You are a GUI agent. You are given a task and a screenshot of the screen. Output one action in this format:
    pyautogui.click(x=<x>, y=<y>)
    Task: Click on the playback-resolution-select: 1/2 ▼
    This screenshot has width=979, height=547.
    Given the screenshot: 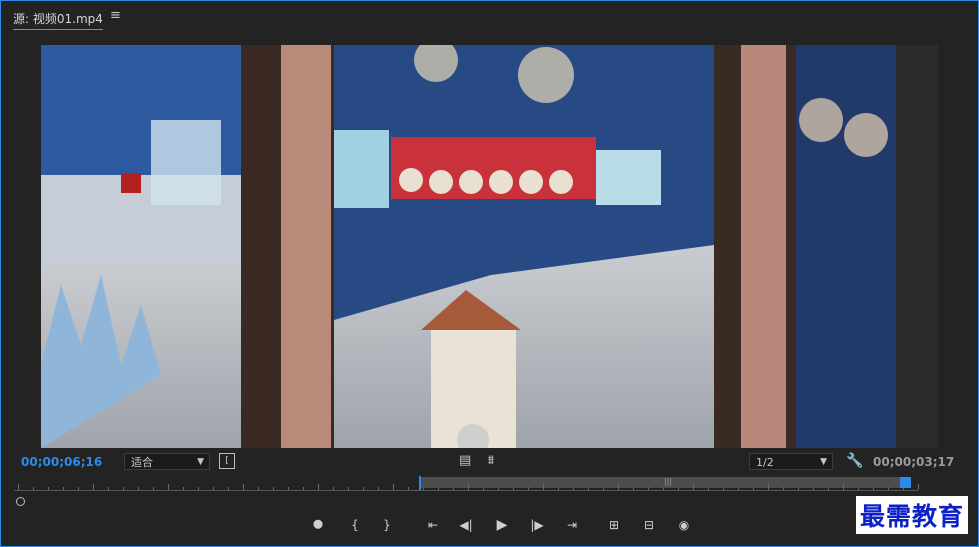 What is the action you would take?
    pyautogui.click(x=791, y=461)
    